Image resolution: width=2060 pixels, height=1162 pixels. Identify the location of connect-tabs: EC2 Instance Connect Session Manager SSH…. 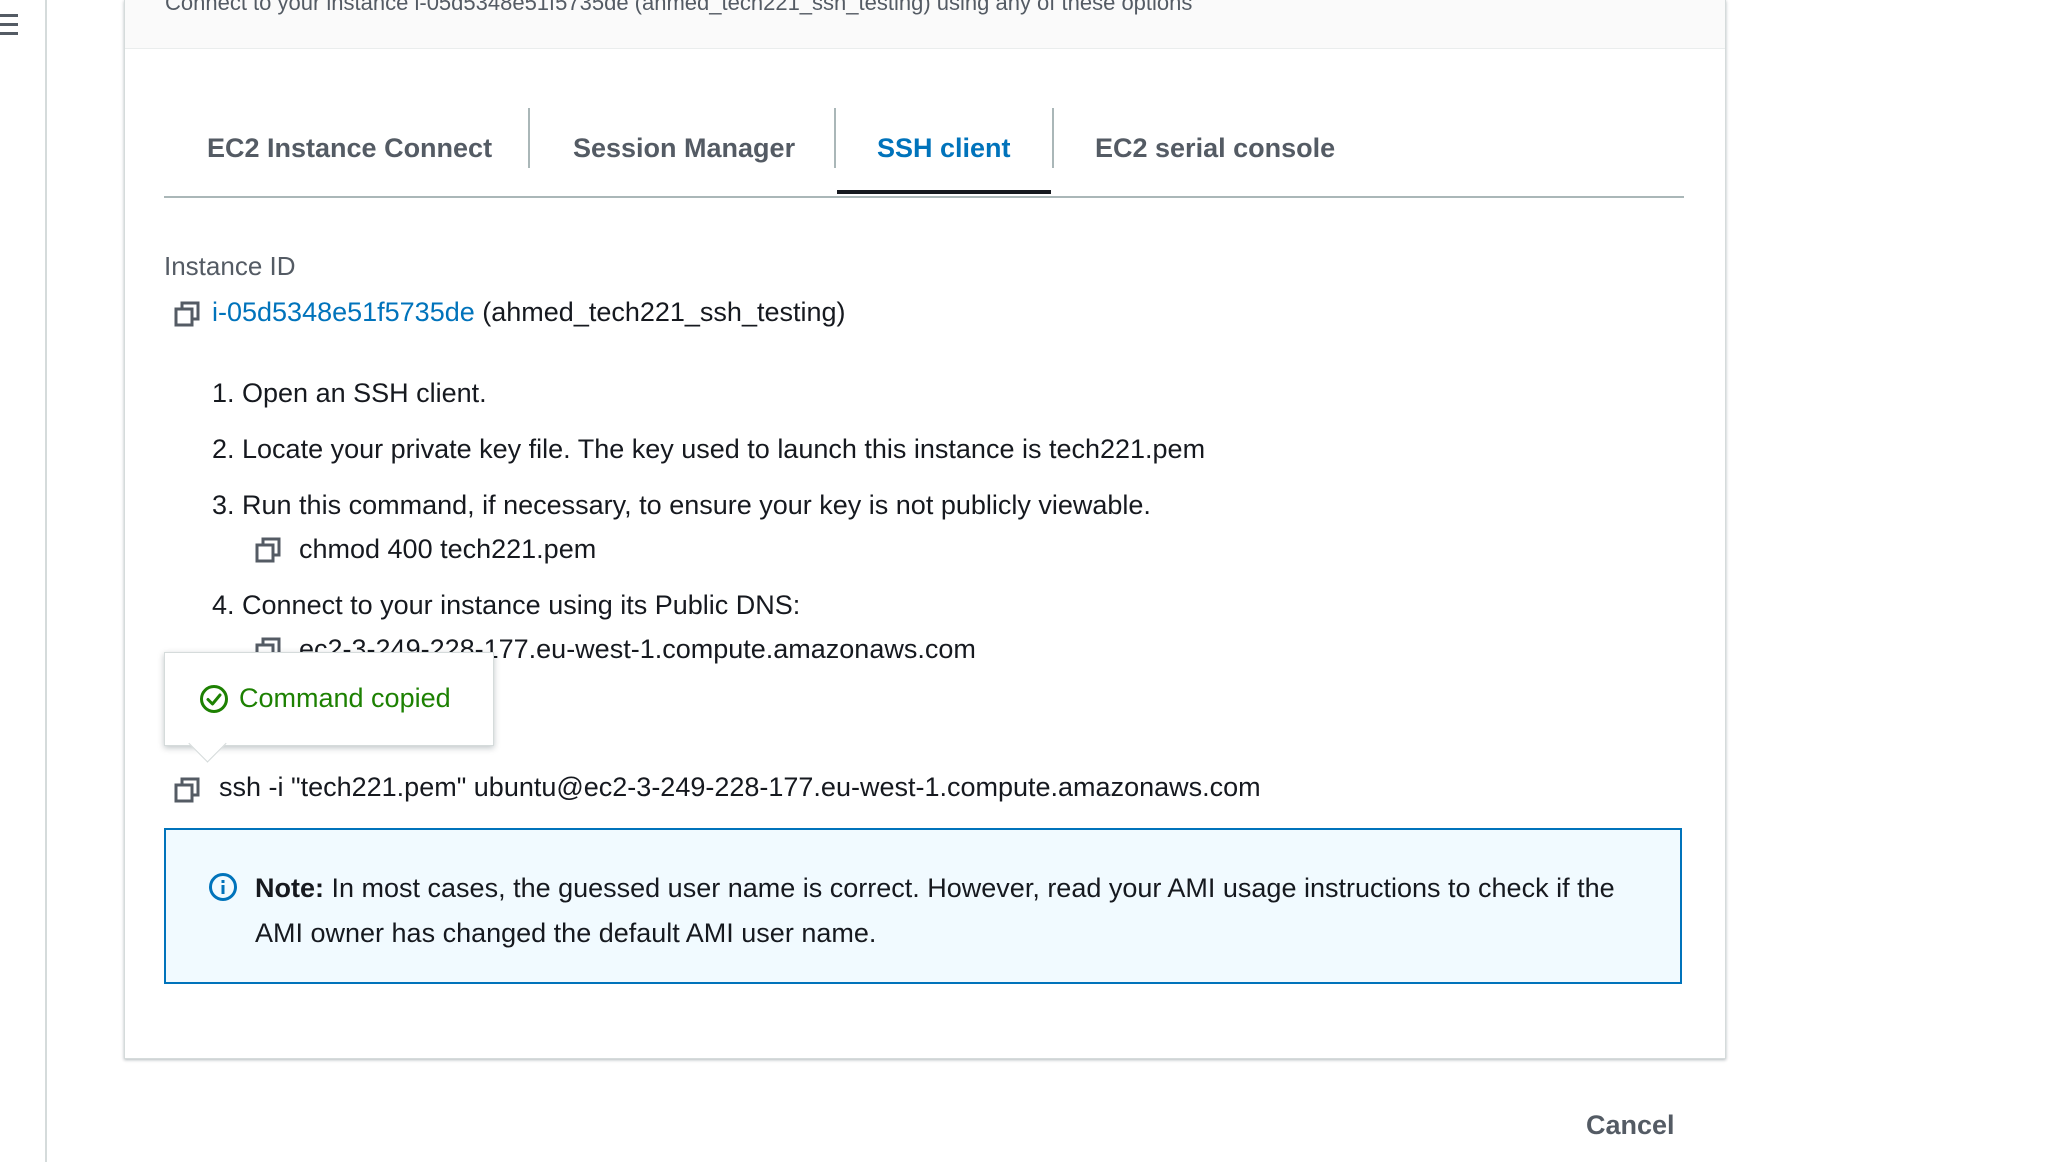
(924, 149).